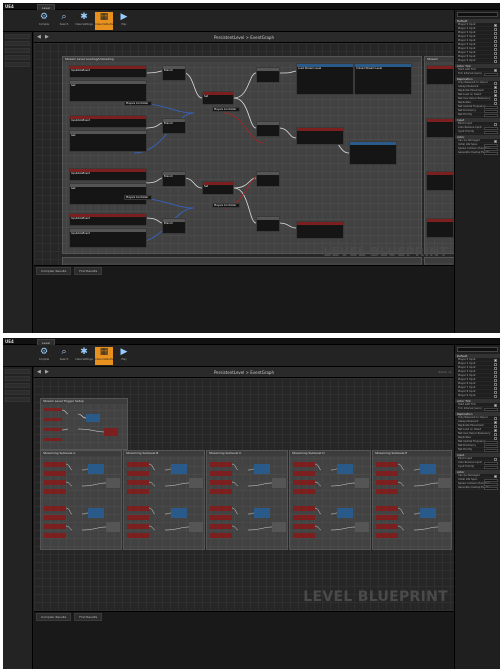 This screenshot has height=672, width=504. Describe the element at coordinates (375, 597) in the screenshot. I see `level-blueprint-watermark: LEVEL BLUEPRINT` at that location.